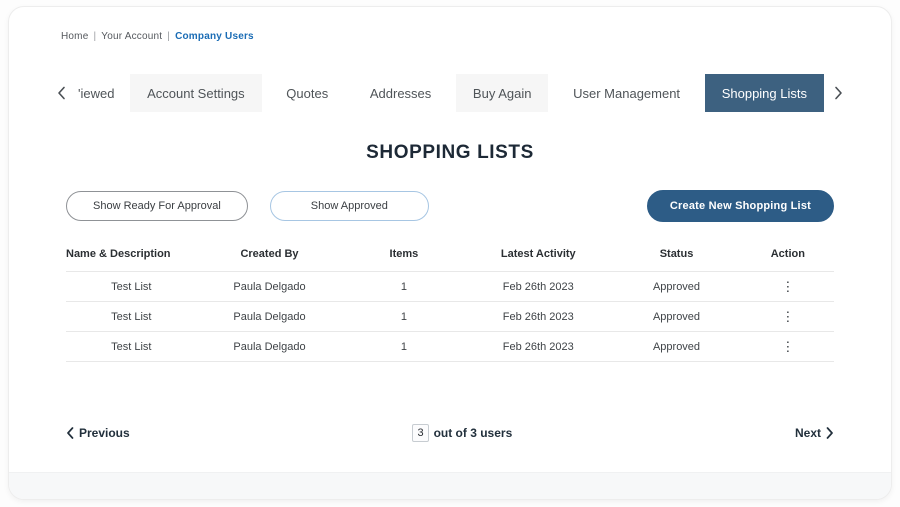 This screenshot has height=507, width=900. What do you see at coordinates (349, 206) in the screenshot?
I see `show-approved-button: Show Approved` at bounding box center [349, 206].